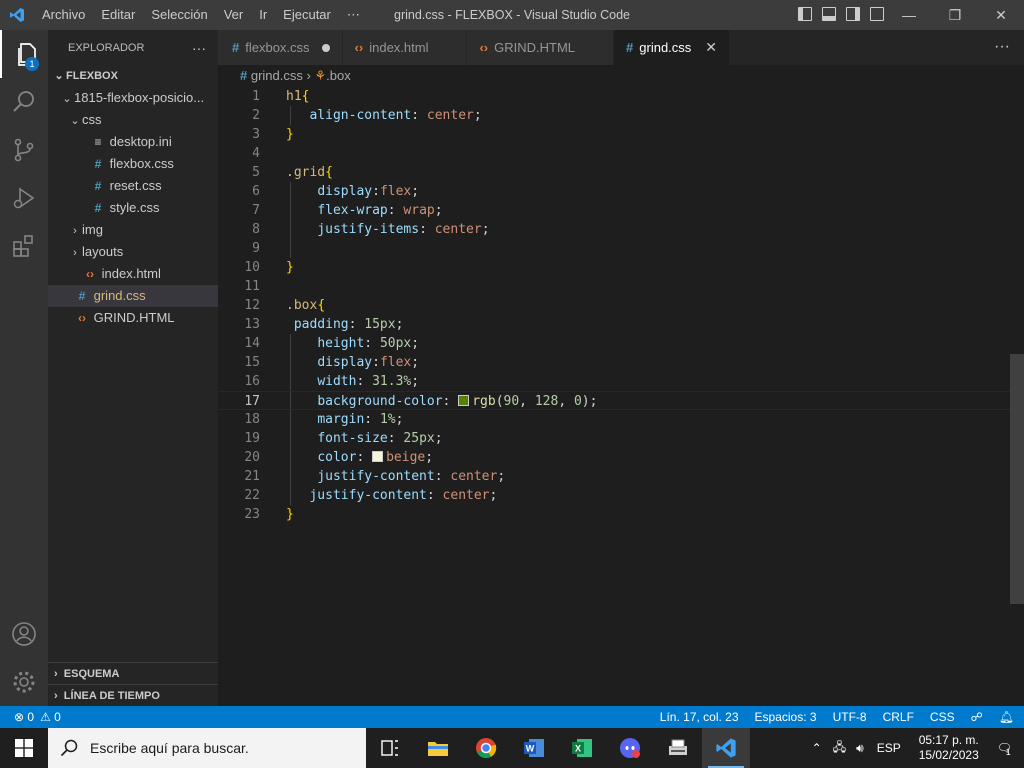  I want to click on menu-item: Ejecutar, so click(307, 15).